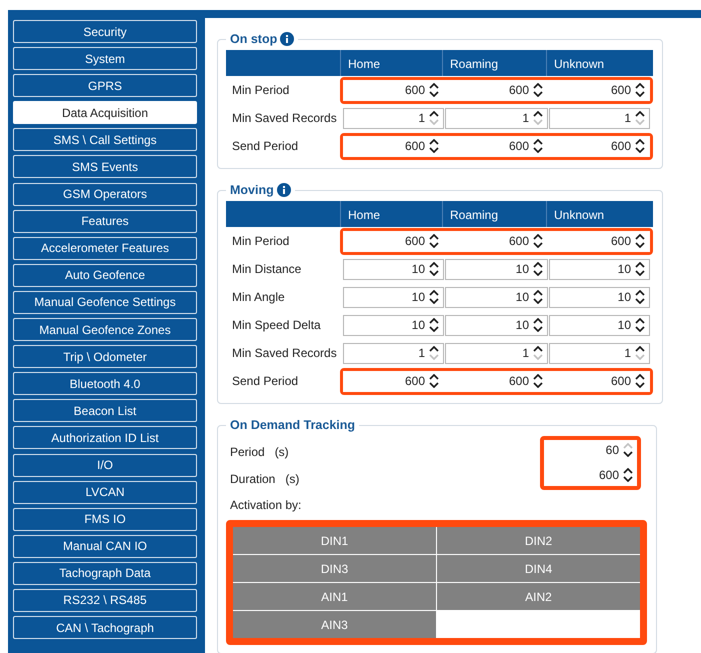  What do you see at coordinates (334, 568) in the screenshot?
I see `input-toggle-button: DIN3` at bounding box center [334, 568].